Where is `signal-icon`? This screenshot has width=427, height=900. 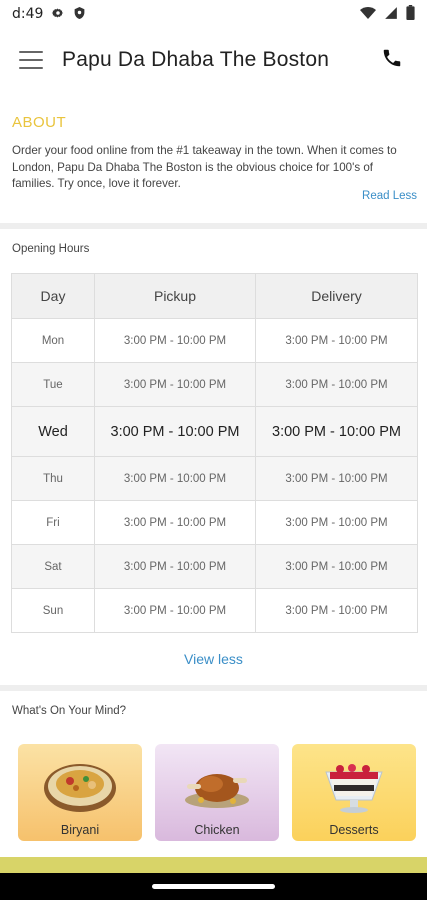 signal-icon is located at coordinates (391, 14).